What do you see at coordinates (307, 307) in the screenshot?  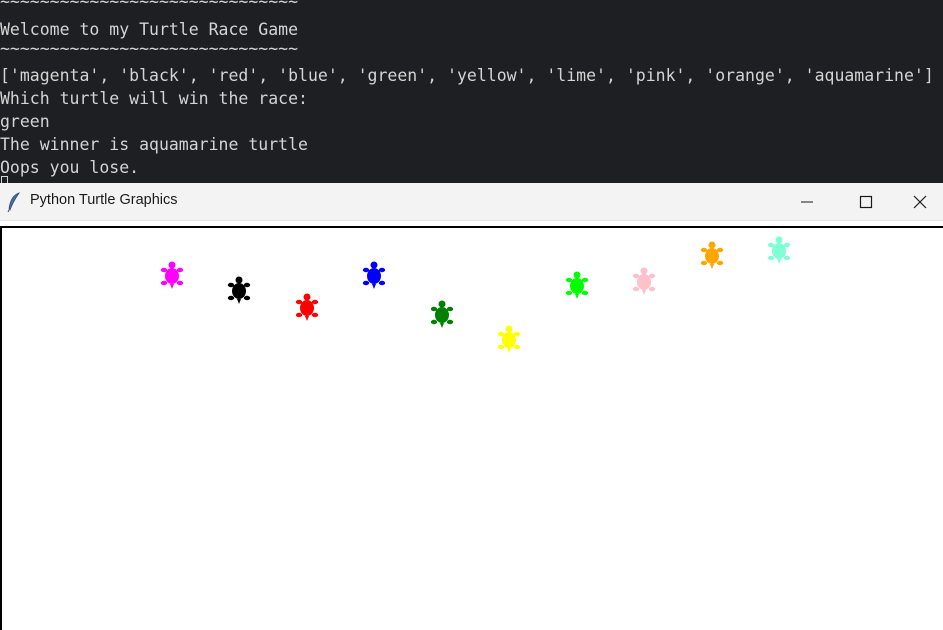 I see `turtle-red-icon` at bounding box center [307, 307].